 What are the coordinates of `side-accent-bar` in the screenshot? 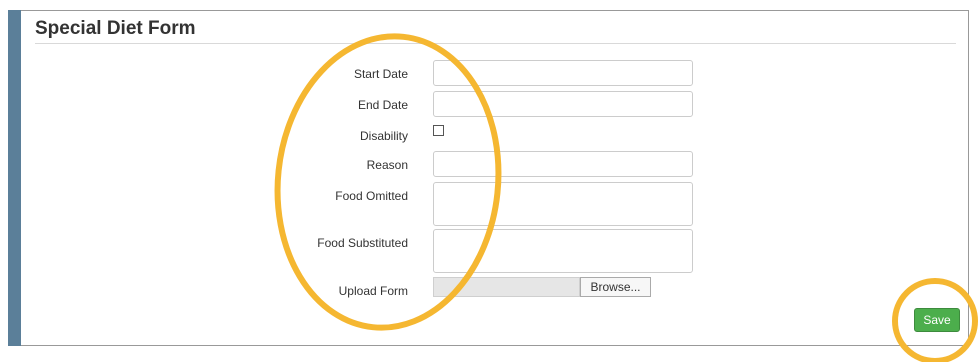 It's located at (14, 178).